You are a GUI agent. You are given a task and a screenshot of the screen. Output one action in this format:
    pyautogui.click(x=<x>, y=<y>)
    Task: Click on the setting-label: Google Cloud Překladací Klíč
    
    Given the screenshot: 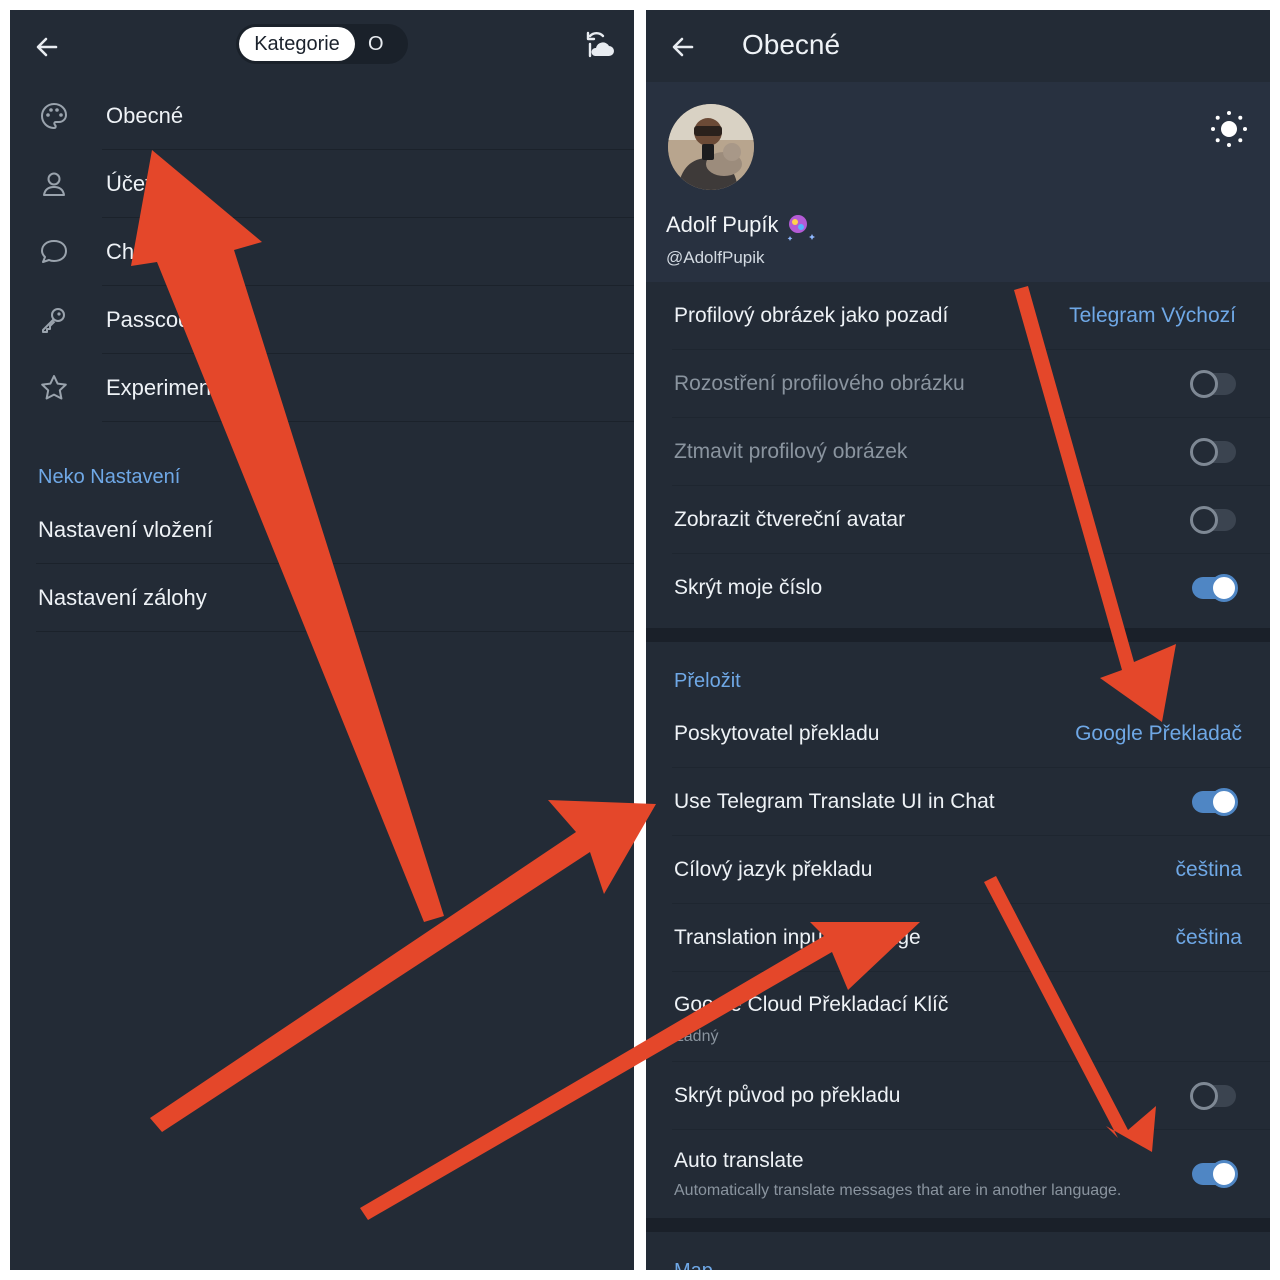 What is the action you would take?
    pyautogui.click(x=811, y=1004)
    